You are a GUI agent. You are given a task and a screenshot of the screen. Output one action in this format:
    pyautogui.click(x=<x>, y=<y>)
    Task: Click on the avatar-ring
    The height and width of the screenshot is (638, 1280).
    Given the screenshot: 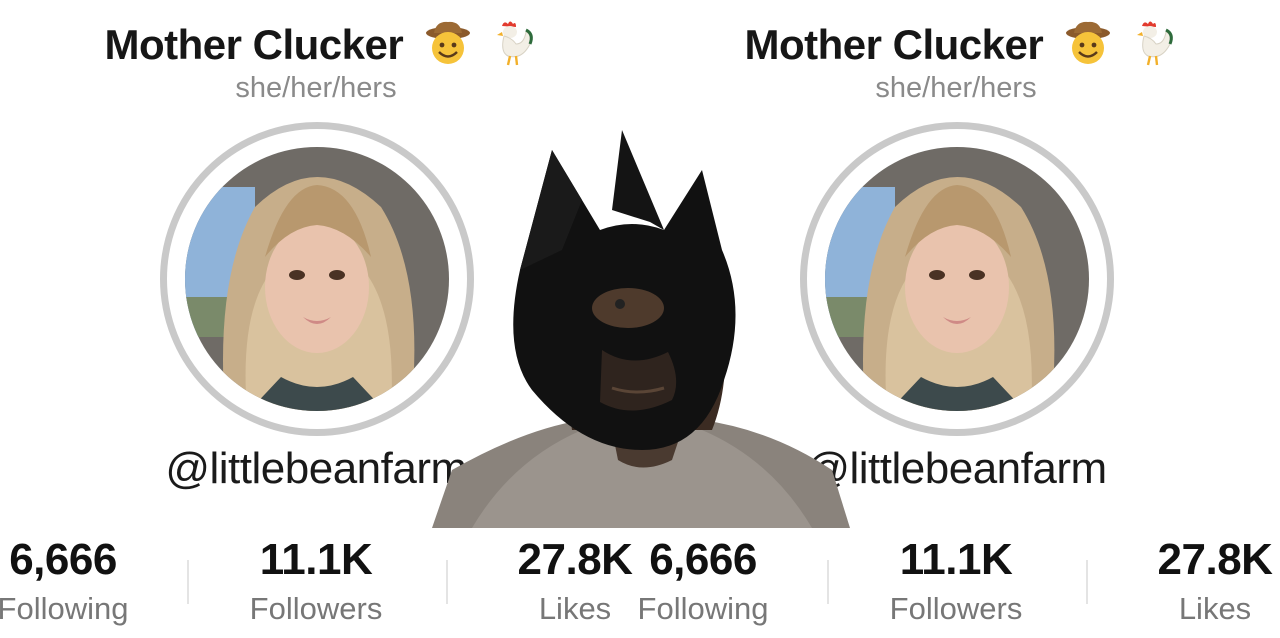 What is the action you would take?
    pyautogui.click(x=317, y=279)
    